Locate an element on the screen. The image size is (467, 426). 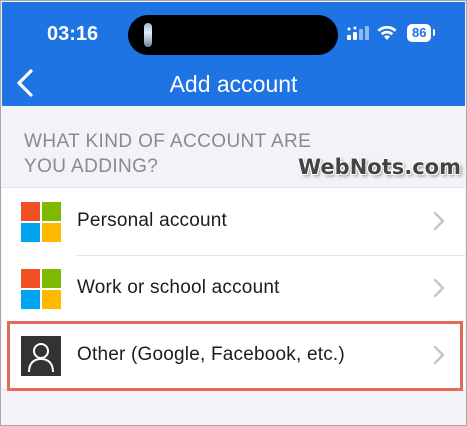
user-icon is located at coordinates (41, 356).